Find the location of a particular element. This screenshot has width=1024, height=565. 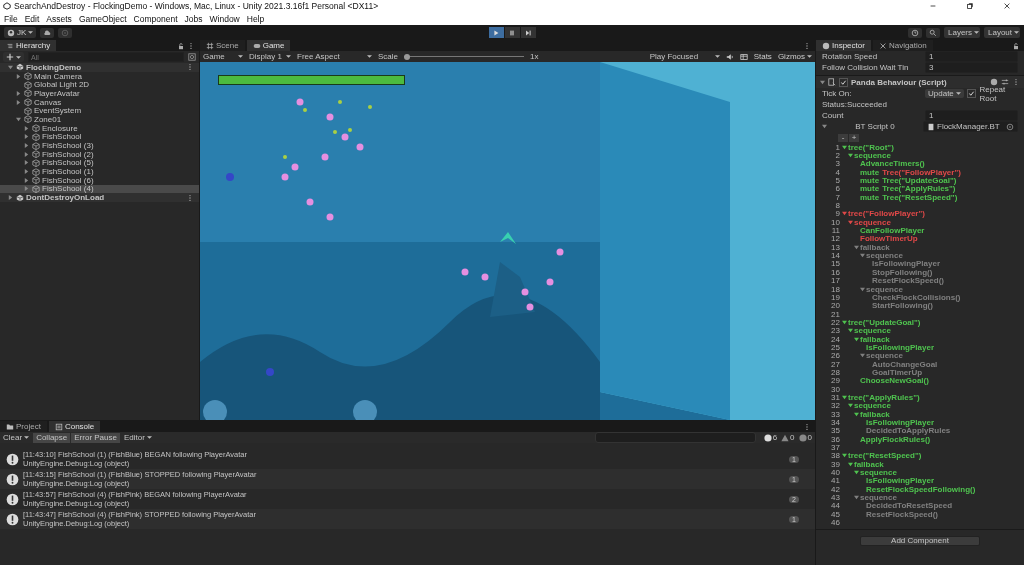

code-text: CanFollowPlayer is located at coordinates (892, 231).